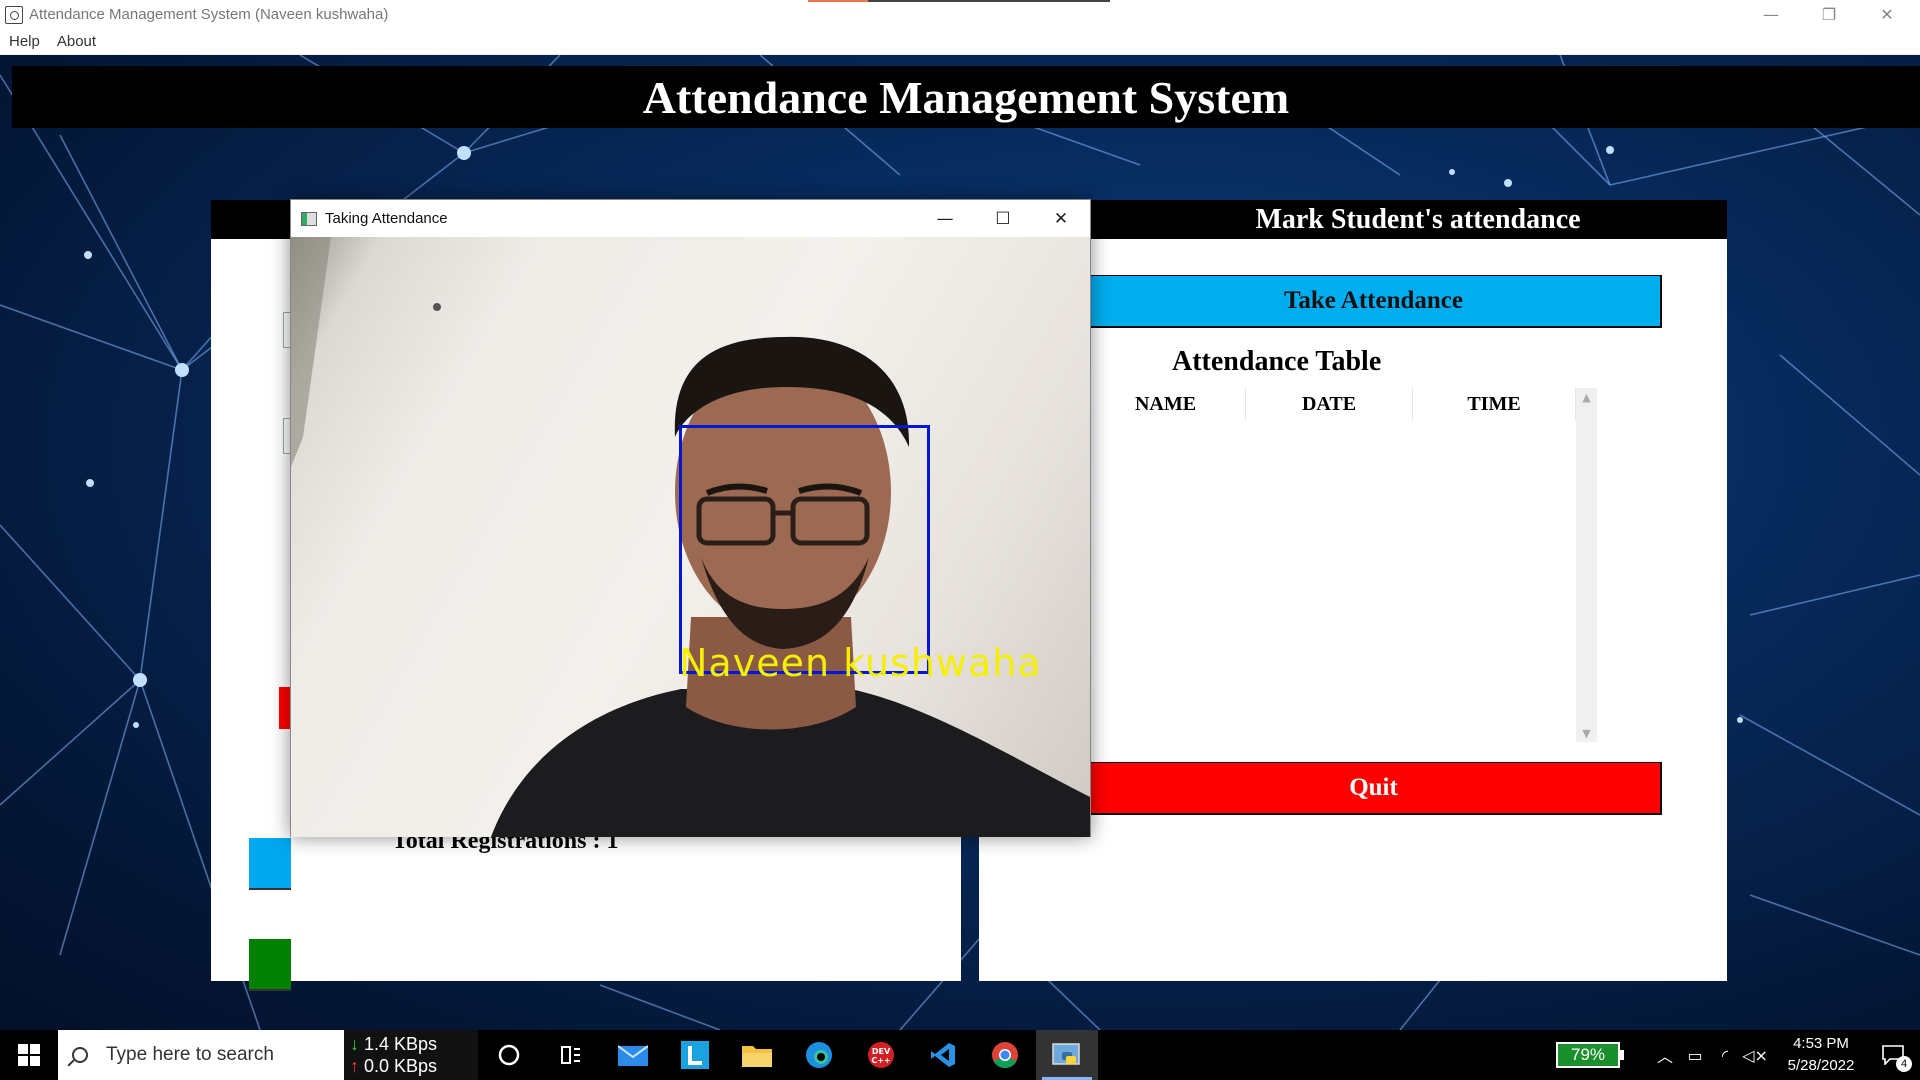 Image resolution: width=1920 pixels, height=1080 pixels. Describe the element at coordinates (270, 965) in the screenshot. I see `save-profile-button` at that location.